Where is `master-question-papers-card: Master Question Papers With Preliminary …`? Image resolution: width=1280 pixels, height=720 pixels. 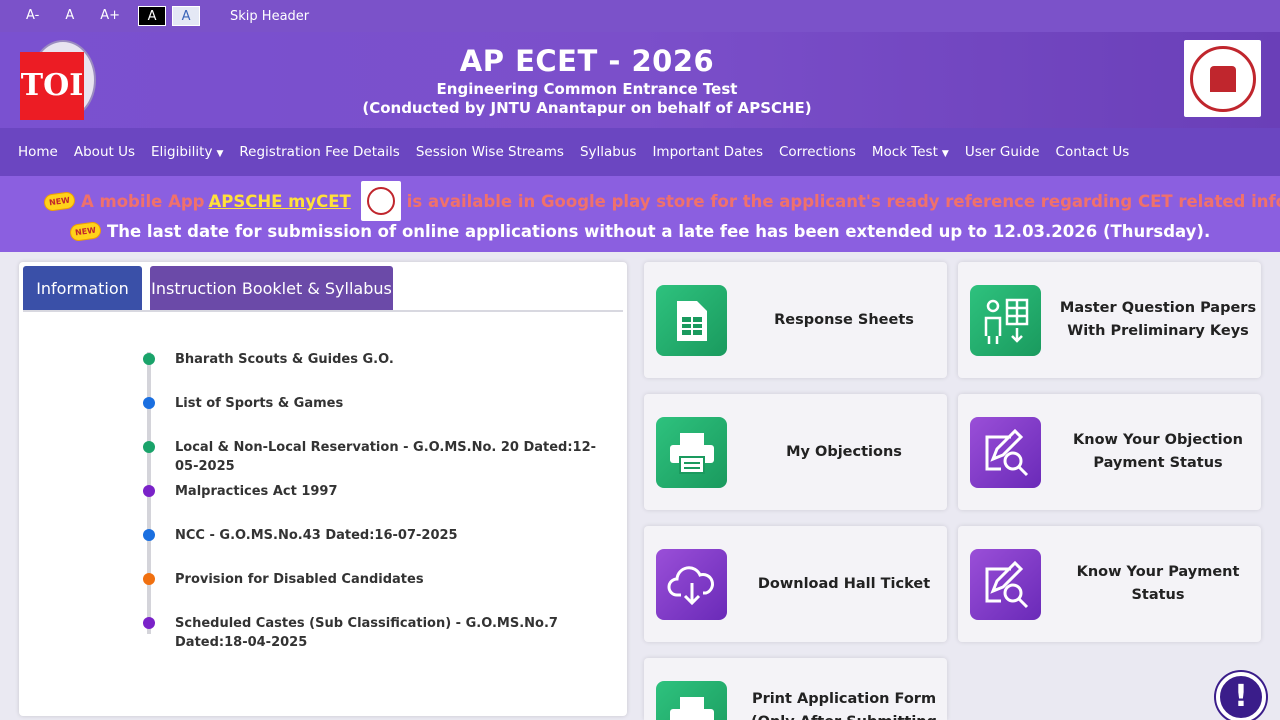
master-question-papers-card: Master Question Papers With Preliminary … is located at coordinates (1109, 320).